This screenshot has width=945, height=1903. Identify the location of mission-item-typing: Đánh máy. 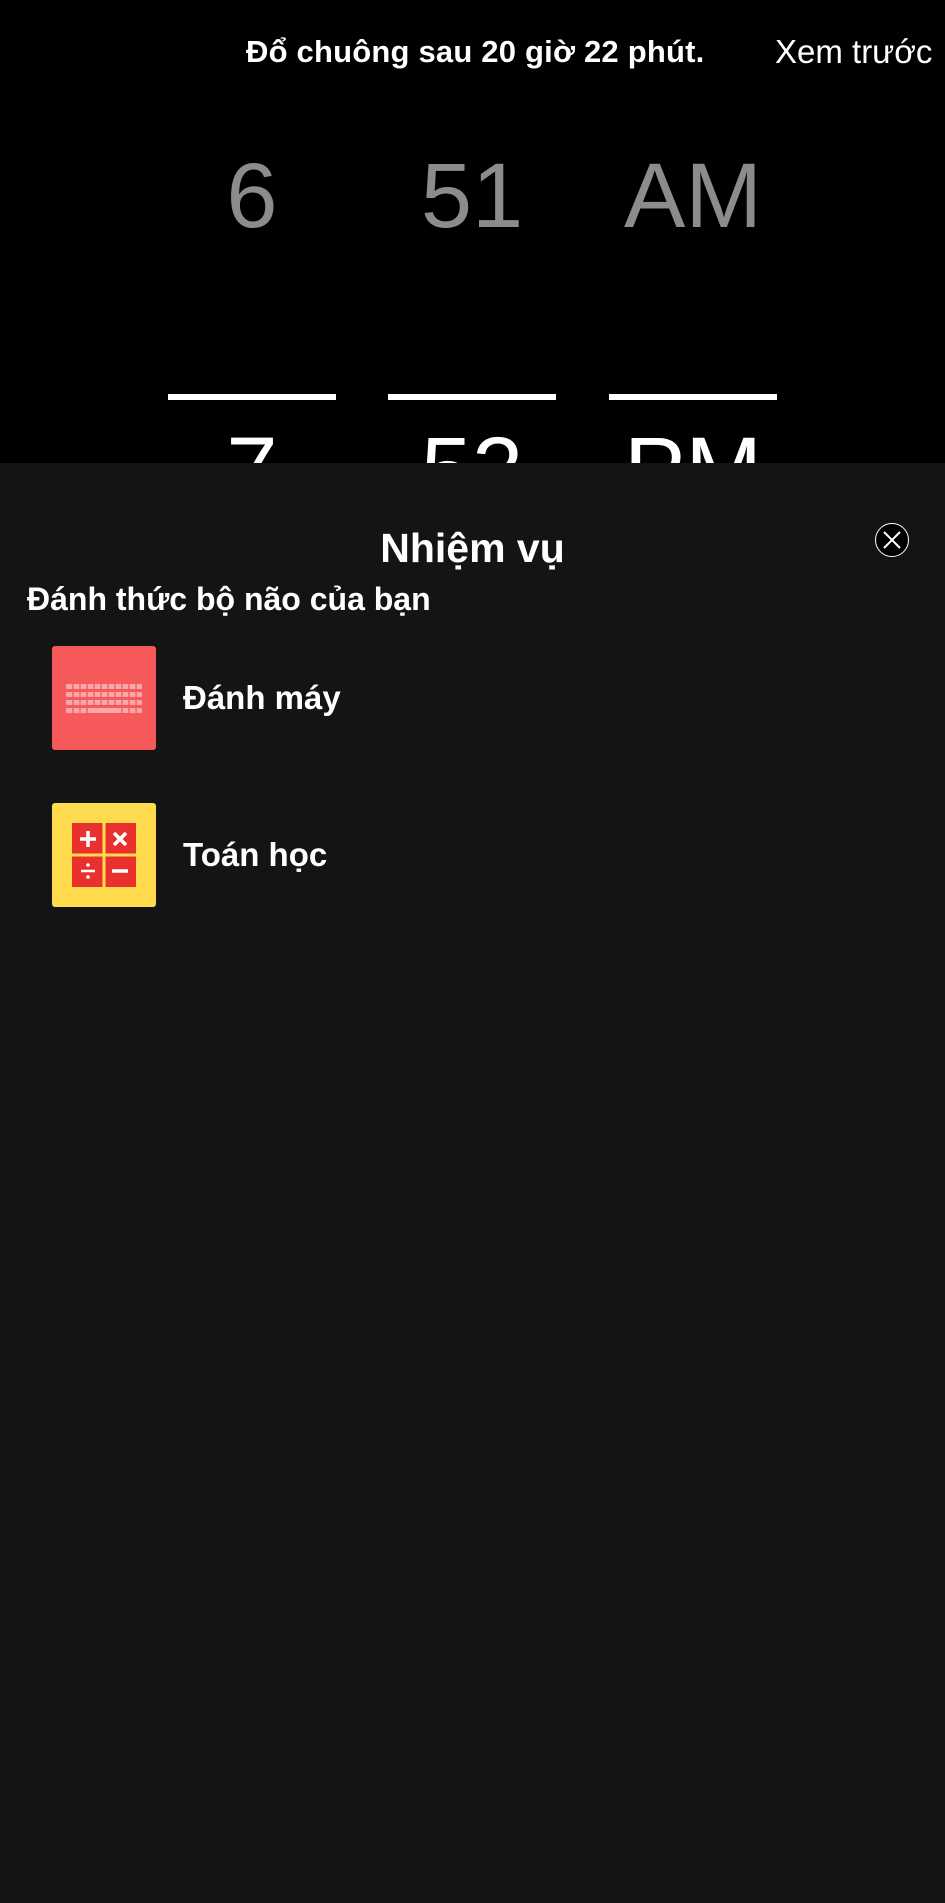
(482, 698).